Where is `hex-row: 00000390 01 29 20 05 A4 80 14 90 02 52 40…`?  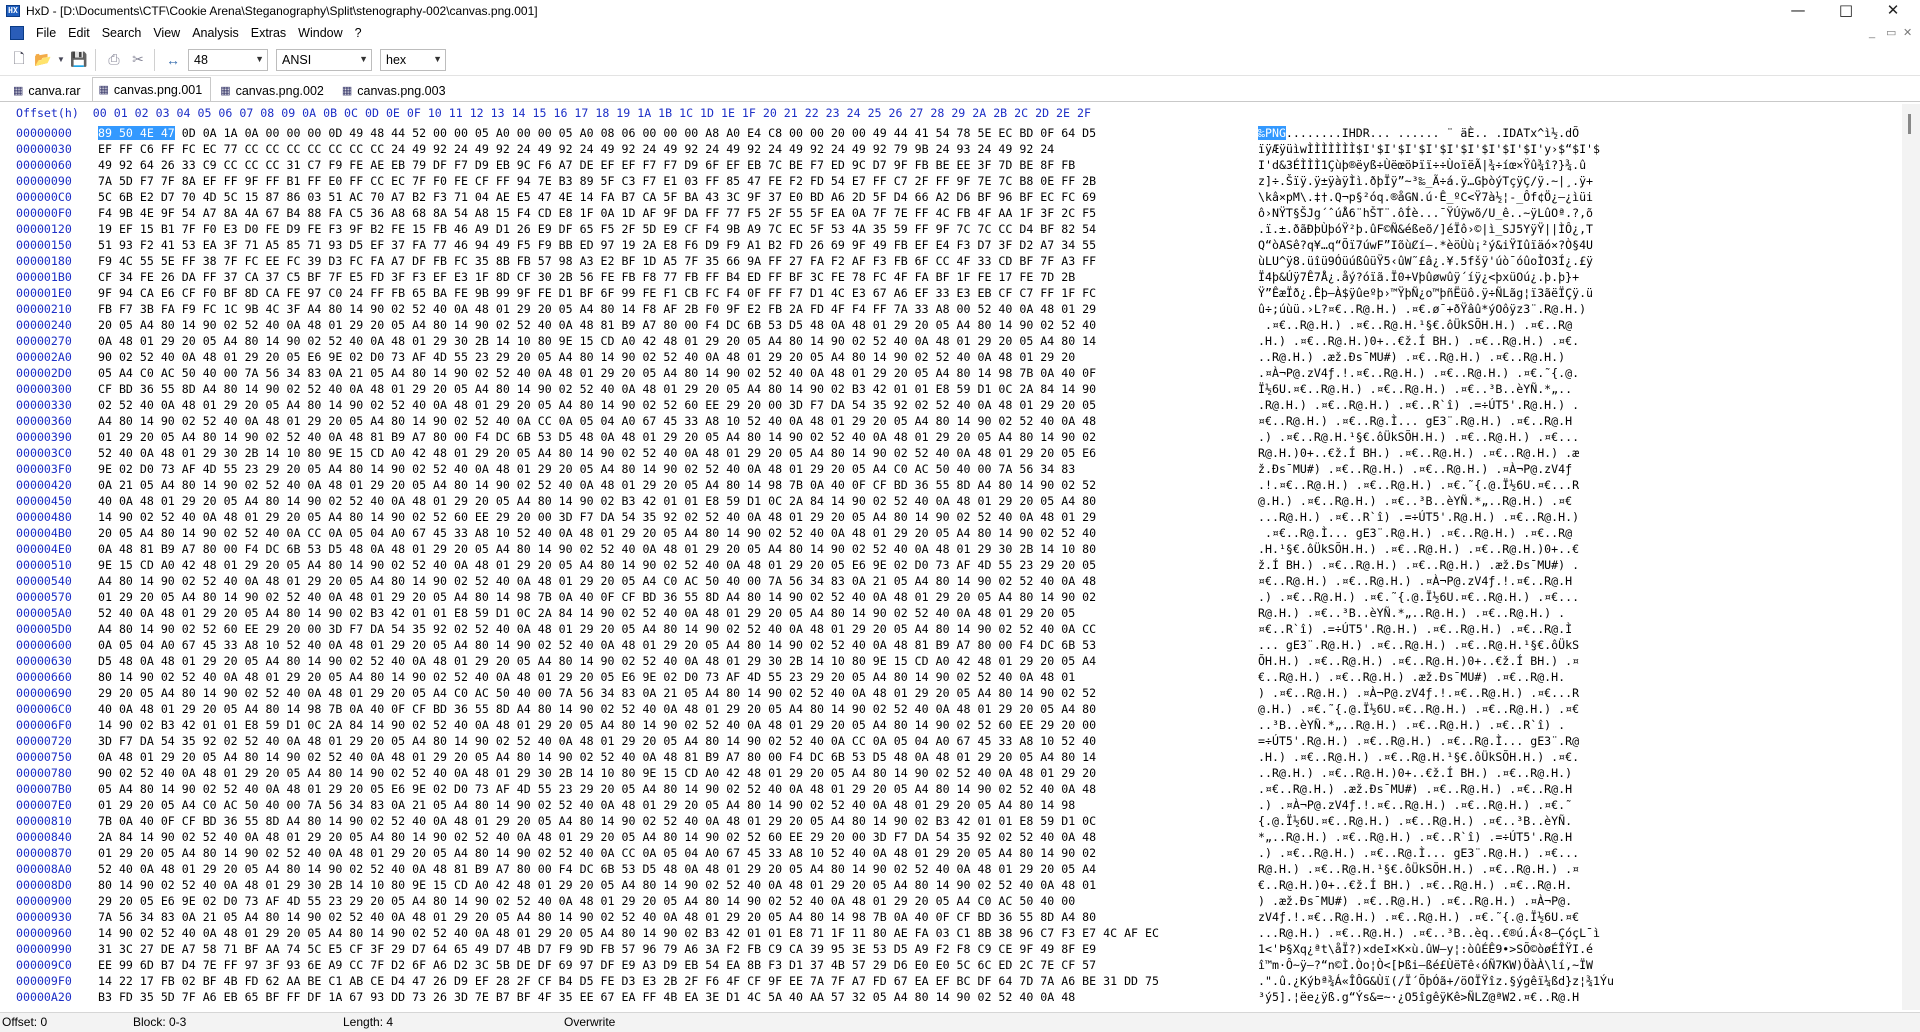
hex-row: 00000390 01 29 20 05 A4 80 14 90 02 52 40… is located at coordinates (950, 437).